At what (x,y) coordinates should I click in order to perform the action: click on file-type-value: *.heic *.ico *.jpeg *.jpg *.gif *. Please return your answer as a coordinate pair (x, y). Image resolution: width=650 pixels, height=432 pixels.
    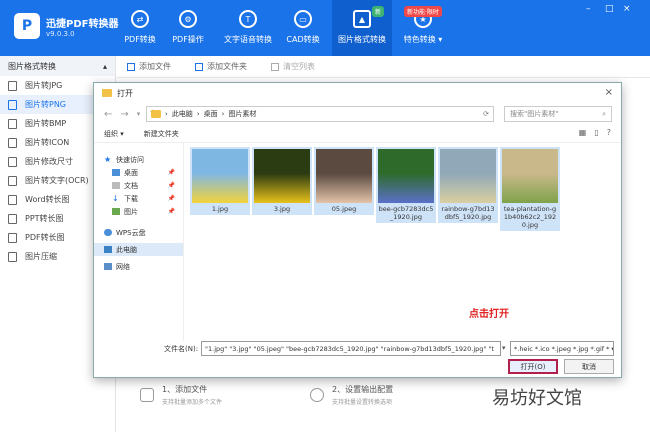
    Looking at the image, I should click on (562, 349).